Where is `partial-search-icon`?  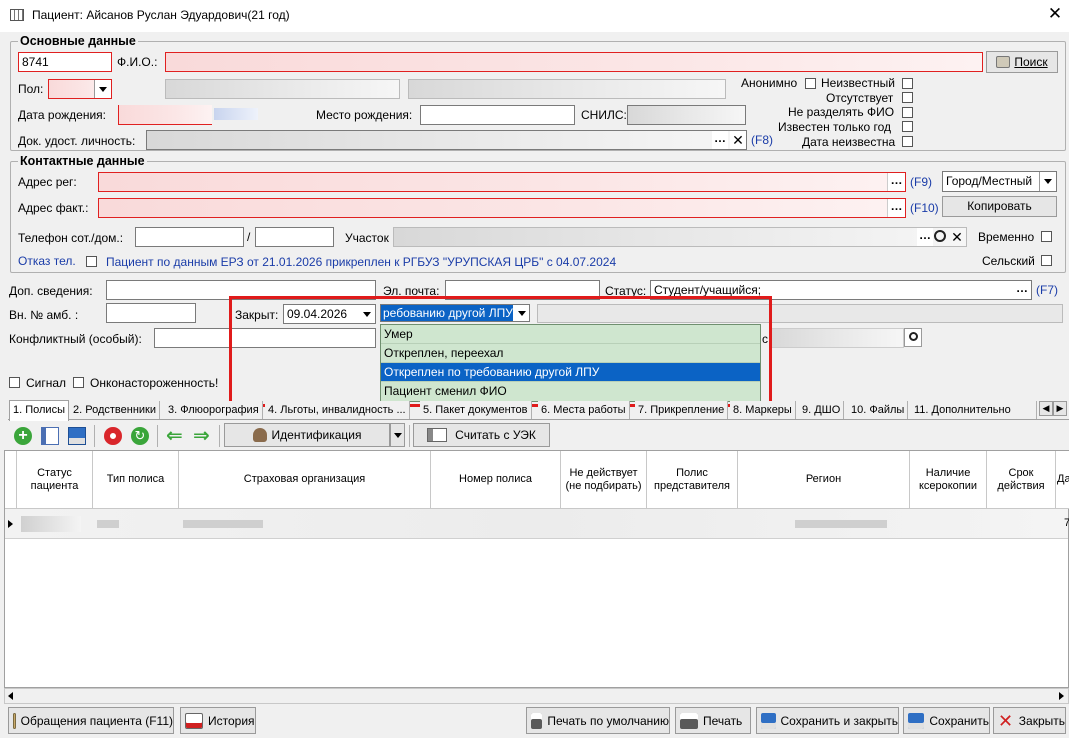 partial-search-icon is located at coordinates (913, 337).